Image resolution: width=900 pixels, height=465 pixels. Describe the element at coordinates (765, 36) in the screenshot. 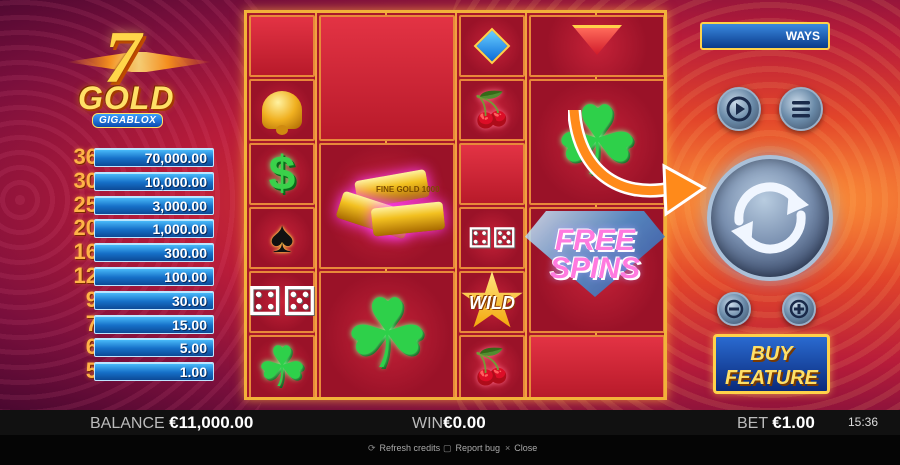

I see `ways-indicator: WAYS` at that location.